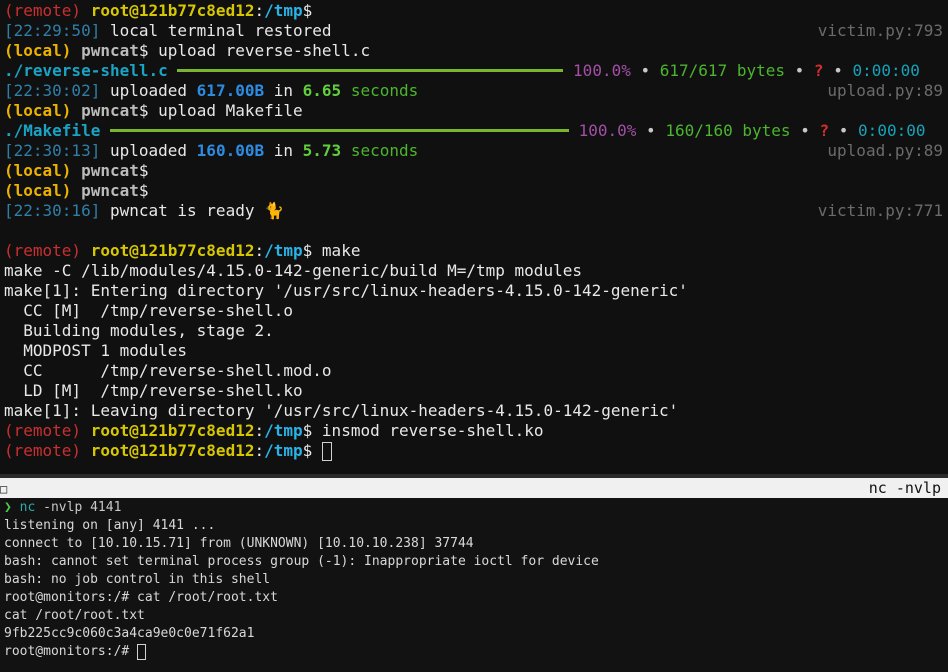 The height and width of the screenshot is (672, 948). Describe the element at coordinates (885, 150) in the screenshot. I see `log-source: upload.py:89` at that location.